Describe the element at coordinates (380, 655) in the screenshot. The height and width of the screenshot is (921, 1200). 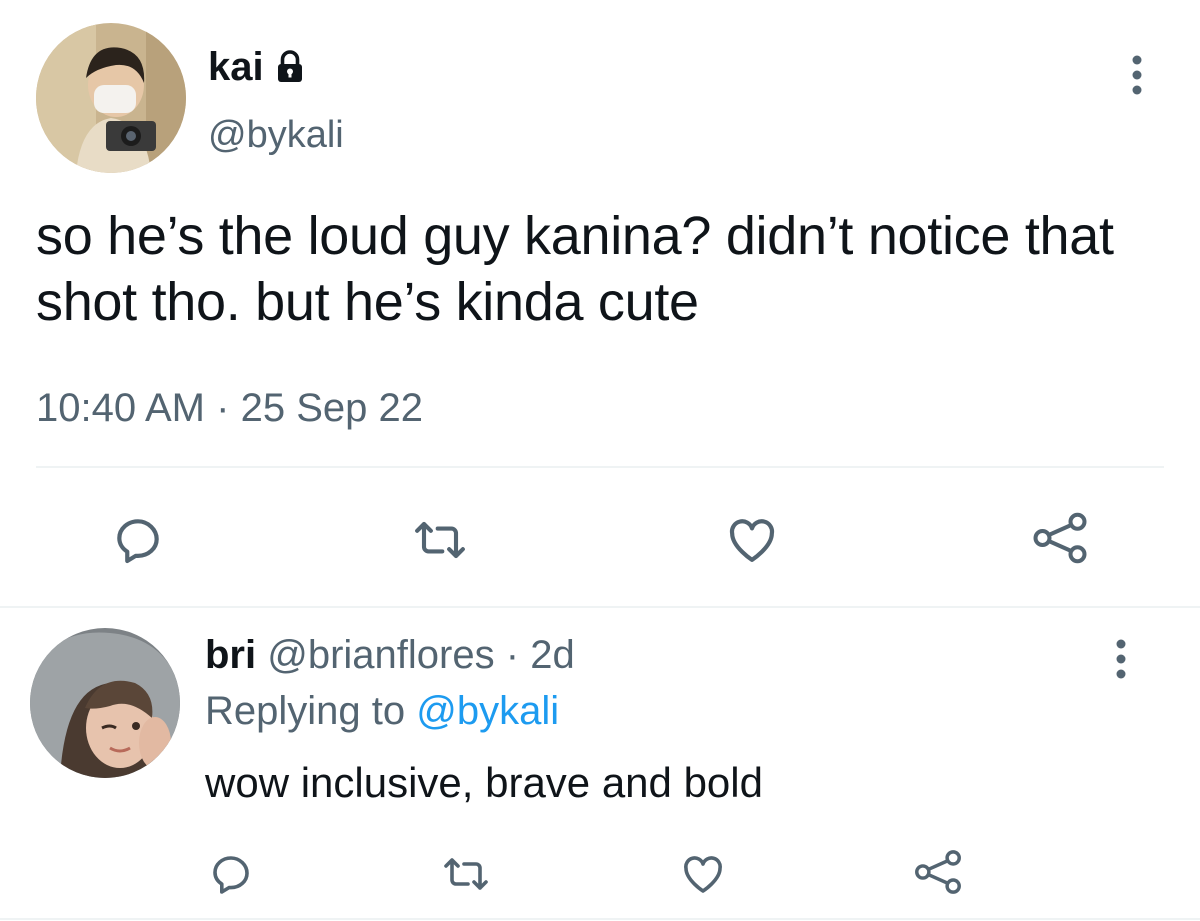
I see `user-handle: @brianflores` at that location.